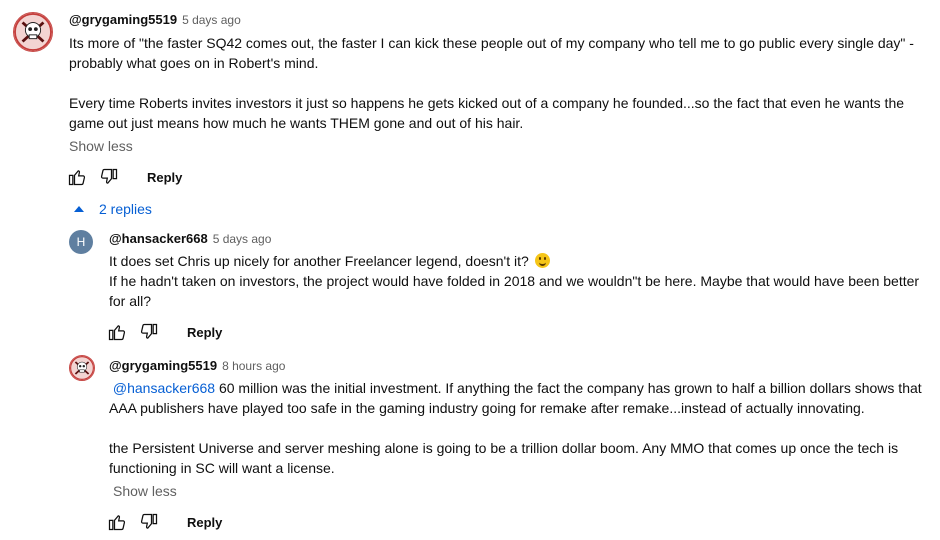  Describe the element at coordinates (79, 209) in the screenshot. I see `chevron-up-icon` at that location.